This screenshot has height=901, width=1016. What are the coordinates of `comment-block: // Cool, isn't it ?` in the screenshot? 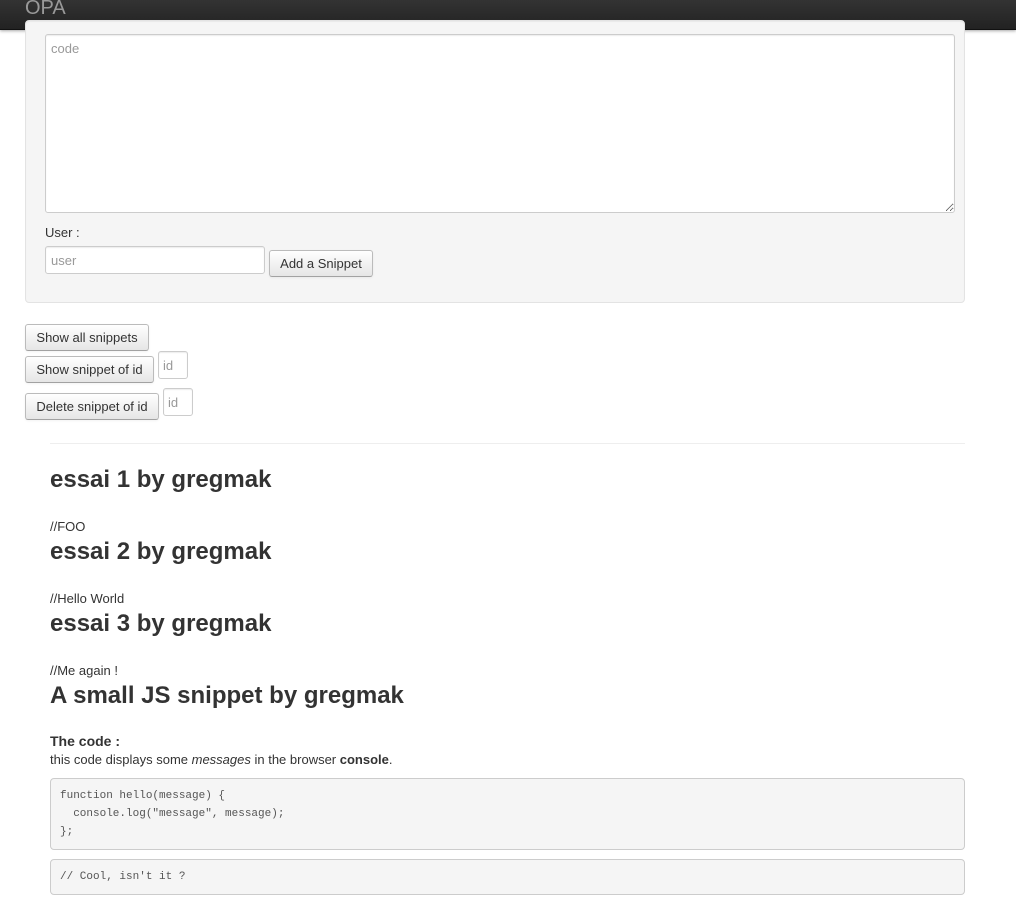 It's located at (507, 877).